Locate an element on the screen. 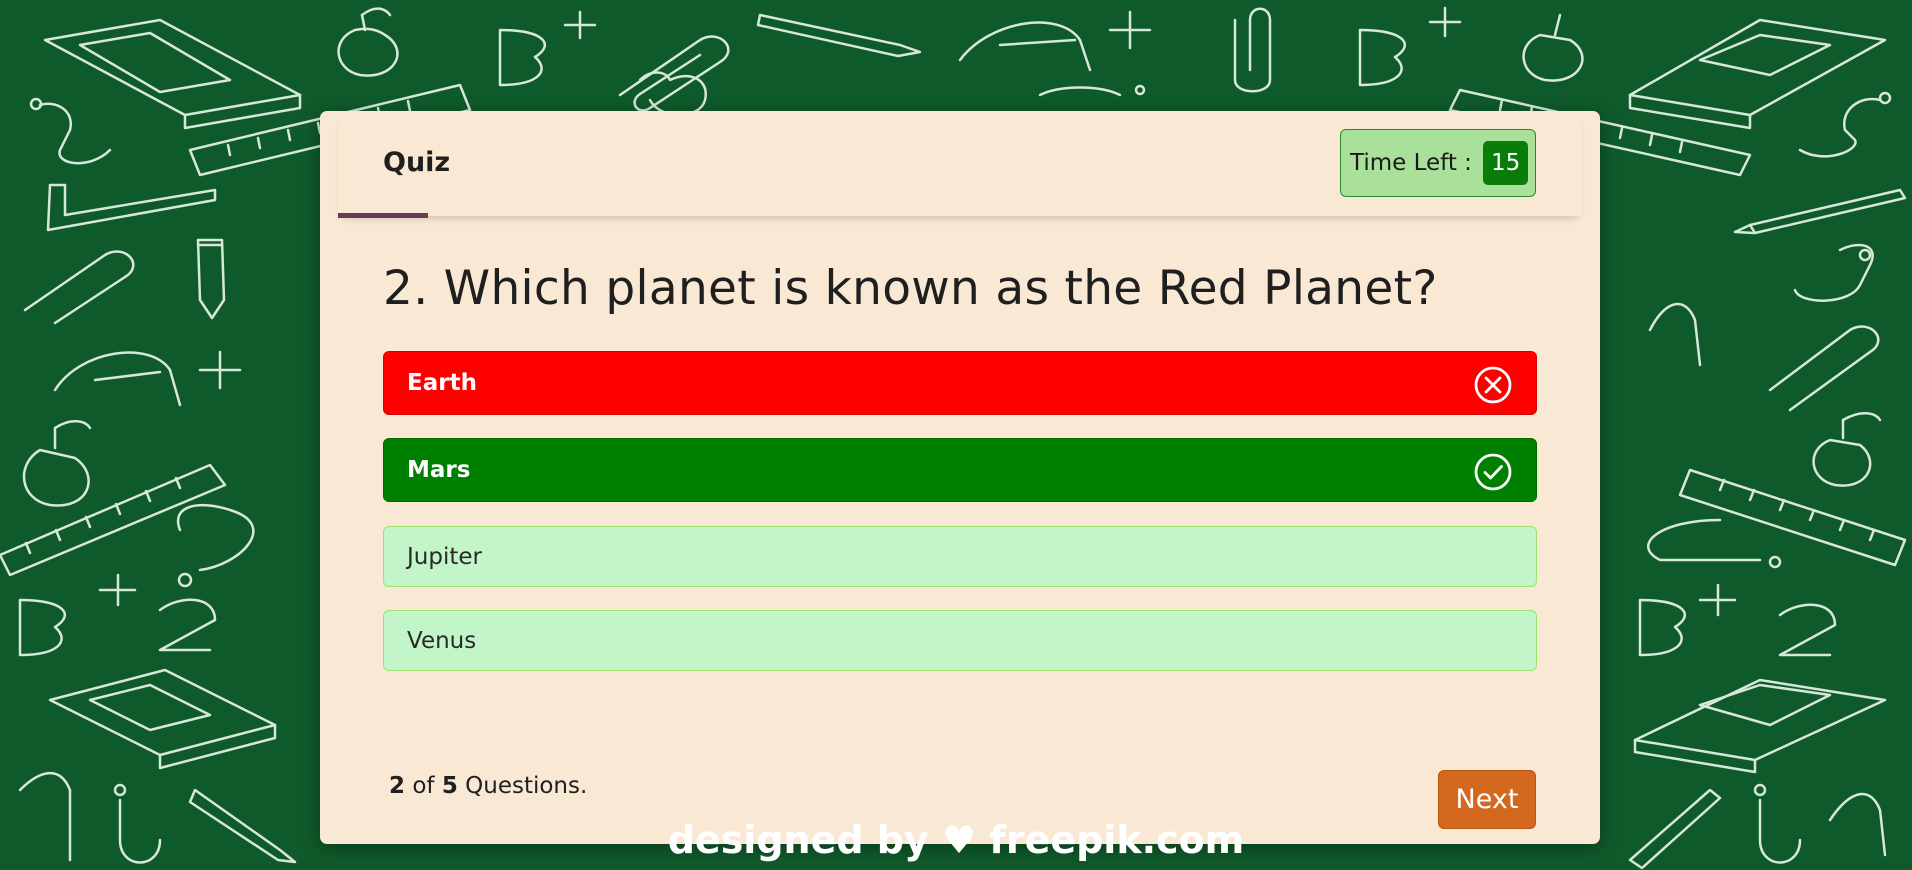 This screenshot has width=1912, height=870. option-jupiter: Jupiter is located at coordinates (960, 556).